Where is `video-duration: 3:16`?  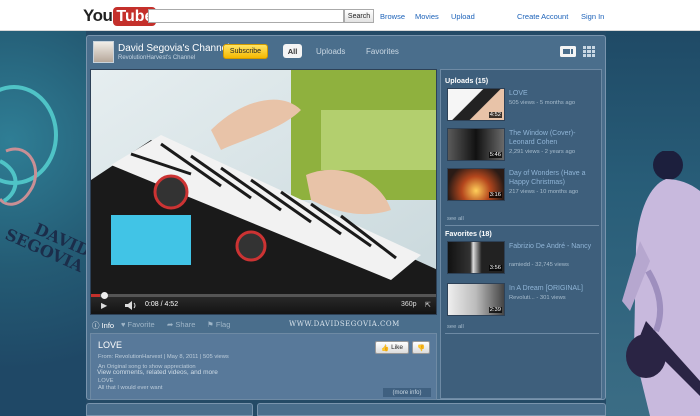
video-duration: 3:16 is located at coordinates (495, 195).